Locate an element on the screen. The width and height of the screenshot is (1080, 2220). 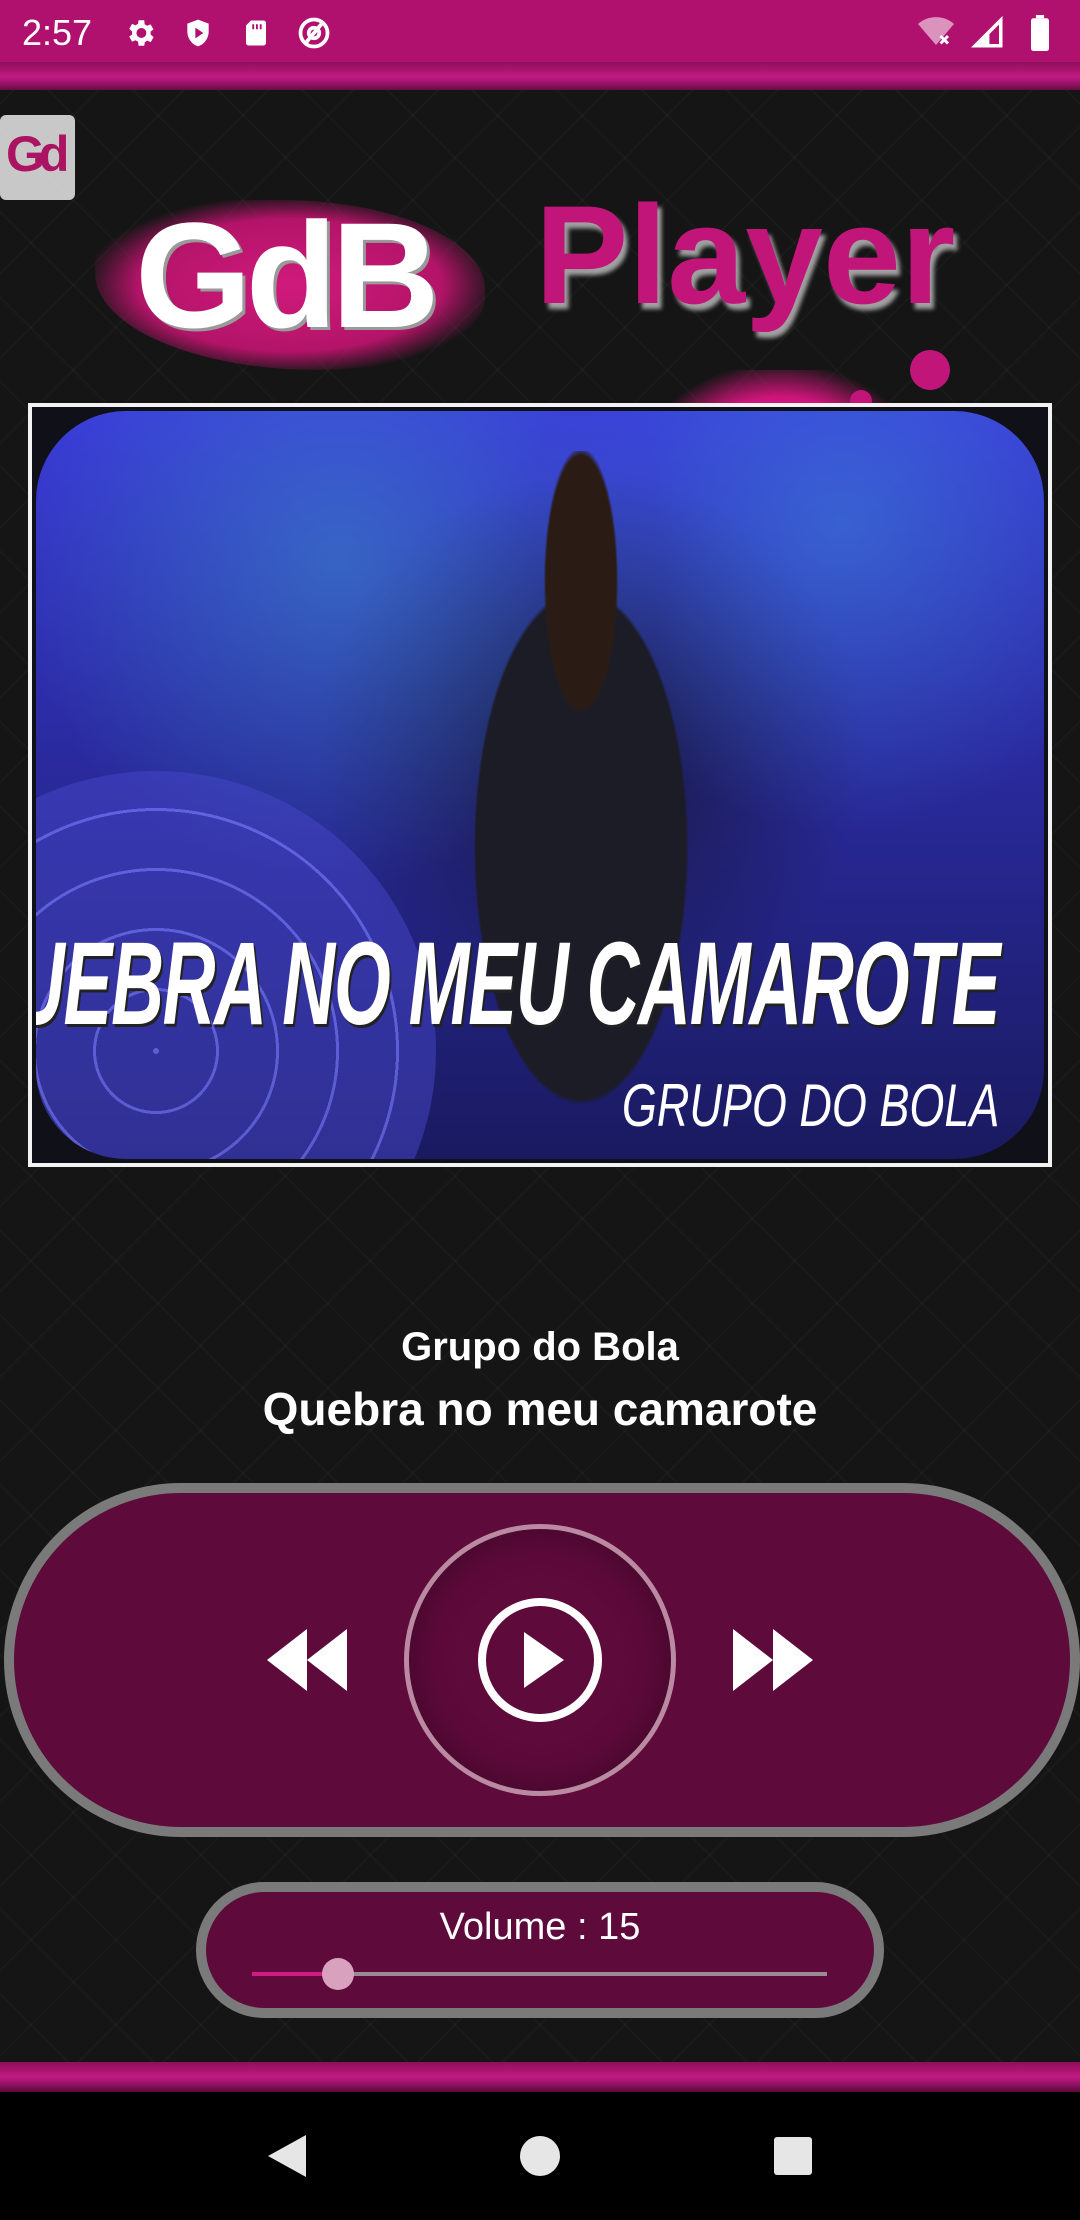
app-title: Player is located at coordinates (745, 254).